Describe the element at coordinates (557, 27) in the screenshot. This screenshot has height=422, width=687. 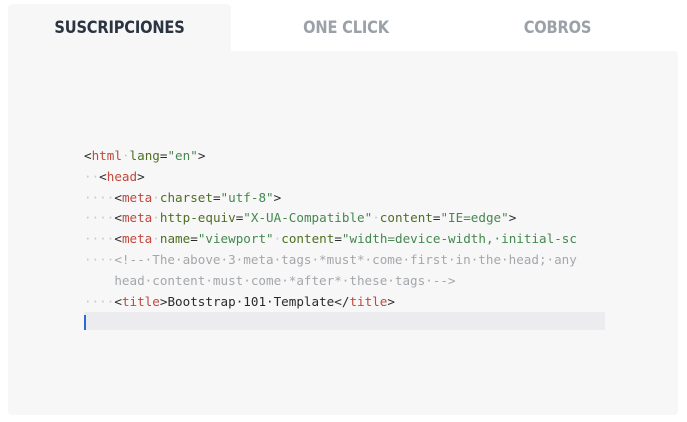
I see `tab-cobros: COBROS` at that location.